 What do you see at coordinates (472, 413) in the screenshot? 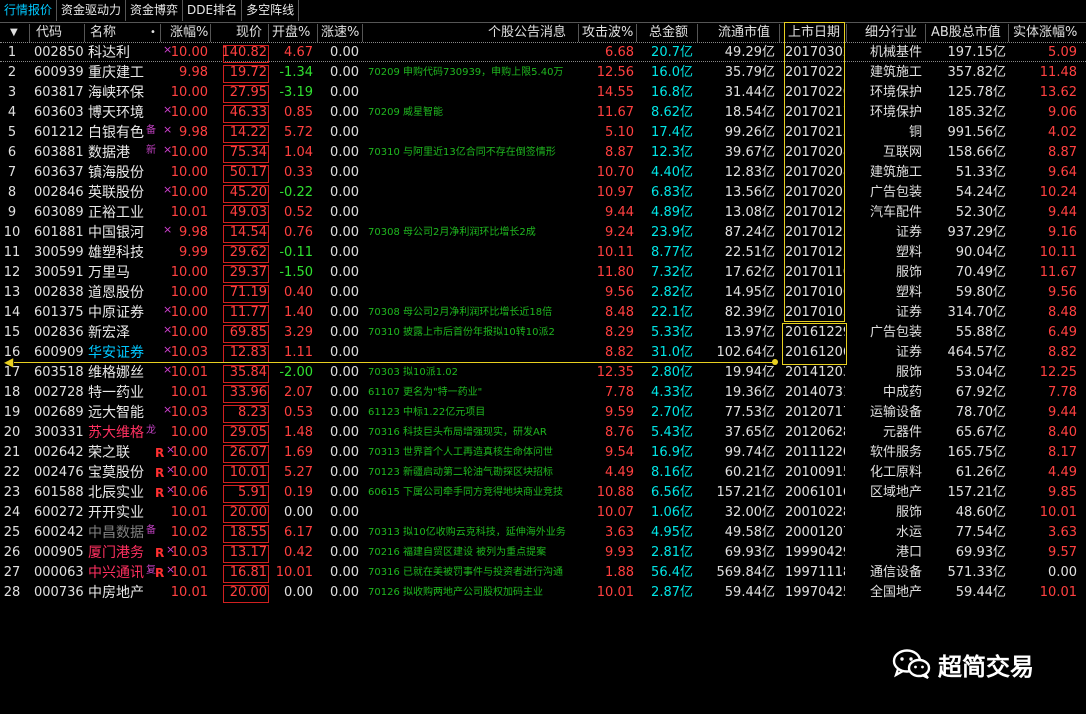
I see `news-text: 61123 中标1.22亿元项目` at bounding box center [472, 413].